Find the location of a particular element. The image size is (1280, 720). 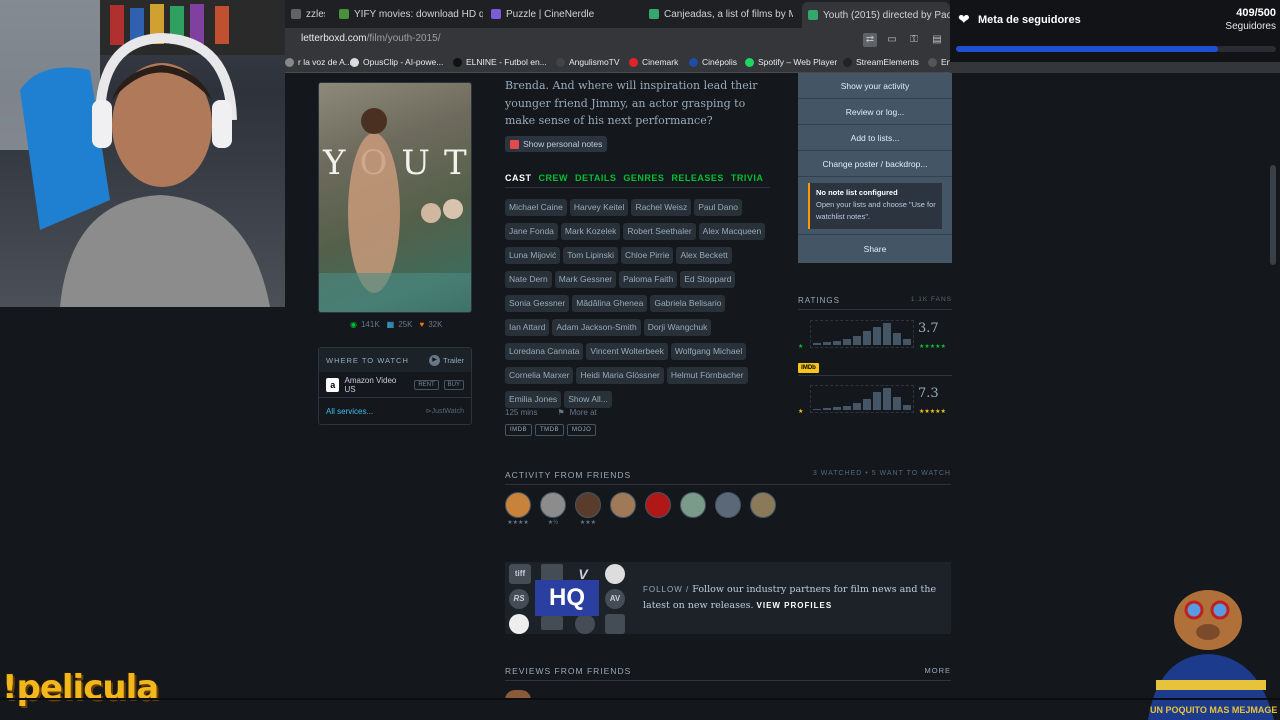

bookmark-item: StreamElements is located at coordinates (881, 62).